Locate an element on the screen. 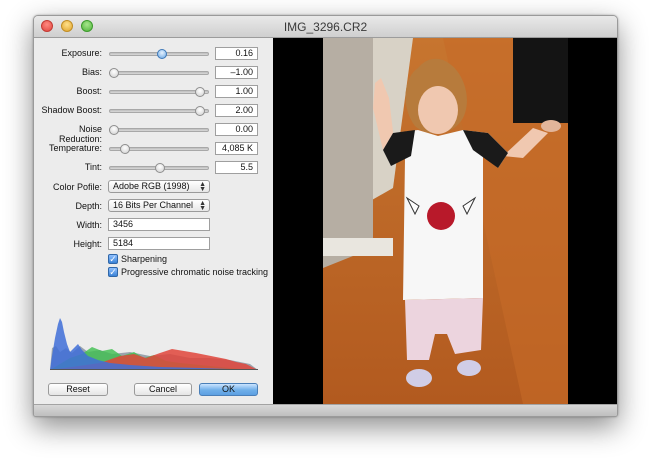 The height and width of the screenshot is (466, 650). bias-label: Bias: is located at coordinates (91, 72).